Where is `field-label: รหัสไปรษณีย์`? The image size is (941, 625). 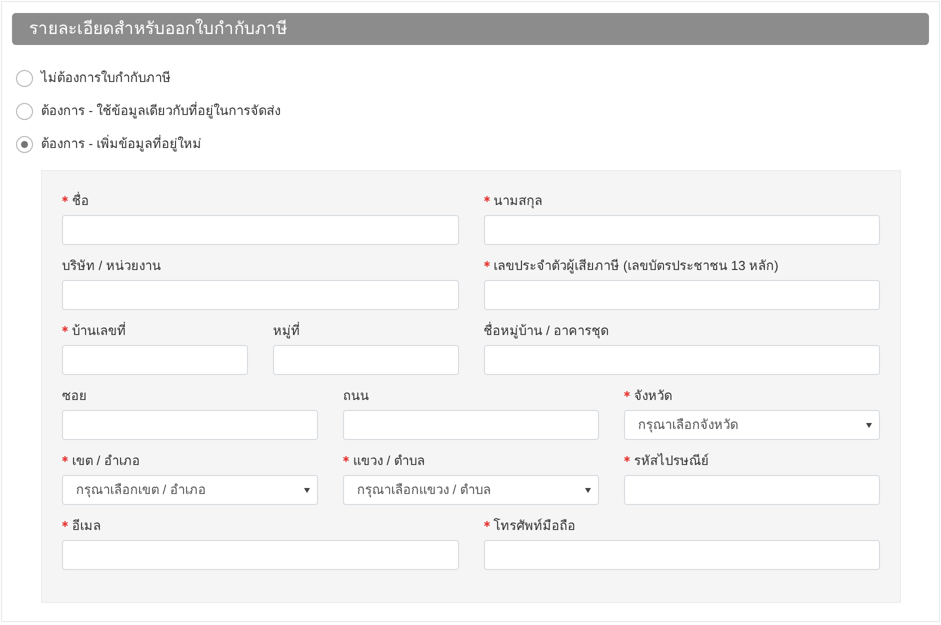 field-label: รหัสไปรษณีย์ is located at coordinates (671, 461).